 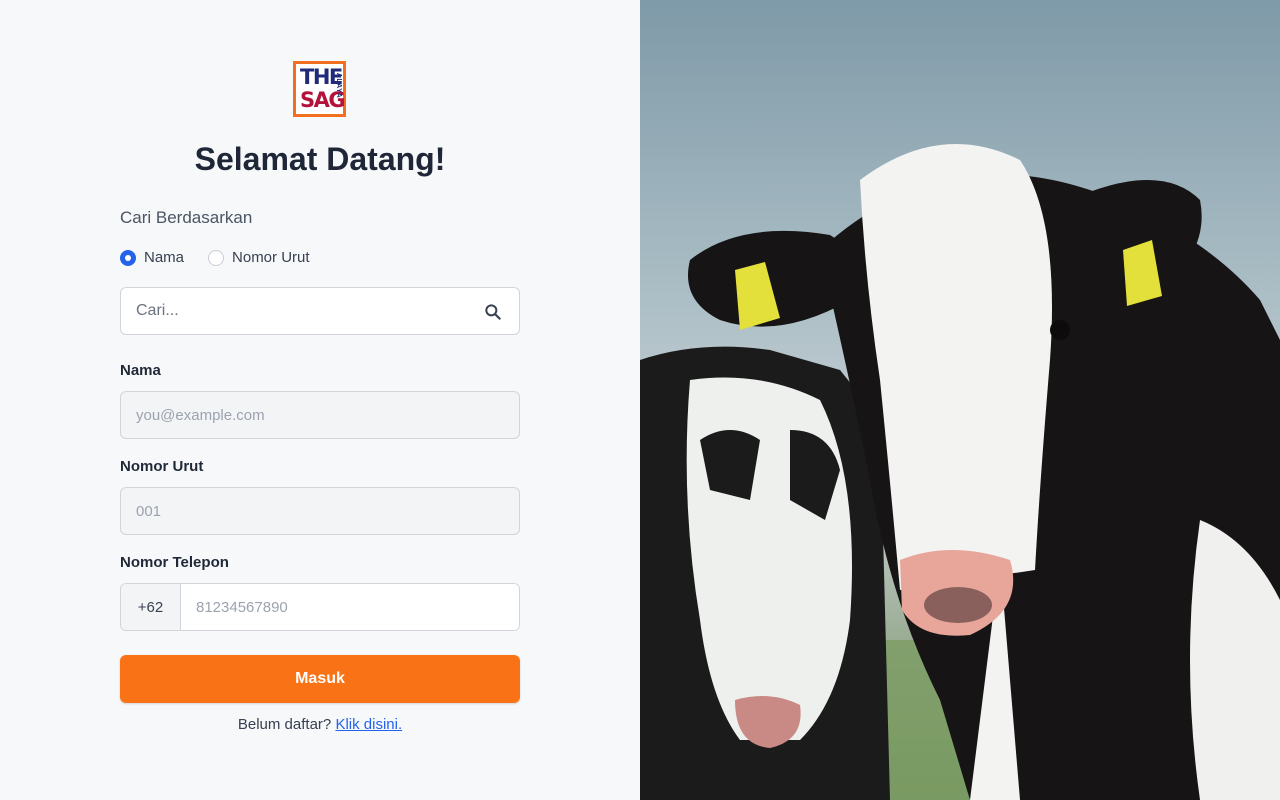 What do you see at coordinates (368, 724) in the screenshot?
I see `register-link: Klik disini.` at bounding box center [368, 724].